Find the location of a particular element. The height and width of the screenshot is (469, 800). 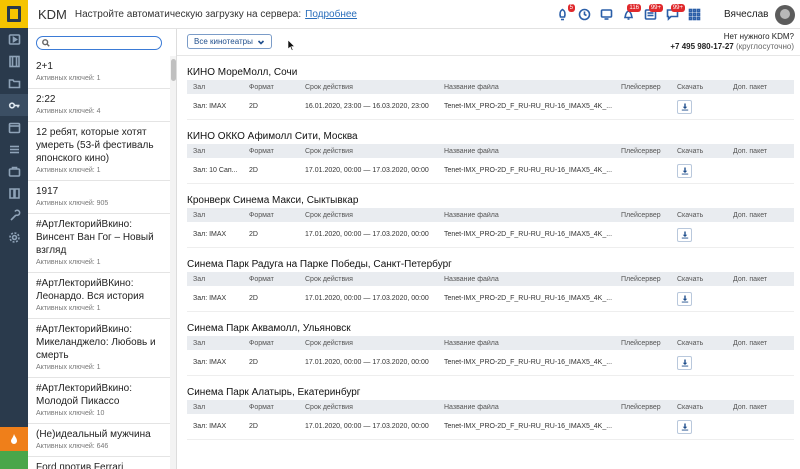

brand-title: KDM is located at coordinates (52, 14).